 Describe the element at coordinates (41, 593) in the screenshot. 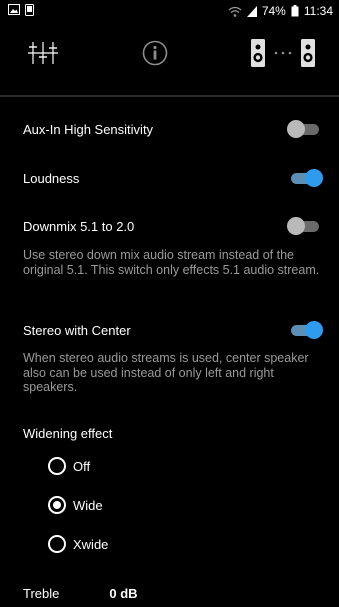

I see `treble-label: Treble` at that location.